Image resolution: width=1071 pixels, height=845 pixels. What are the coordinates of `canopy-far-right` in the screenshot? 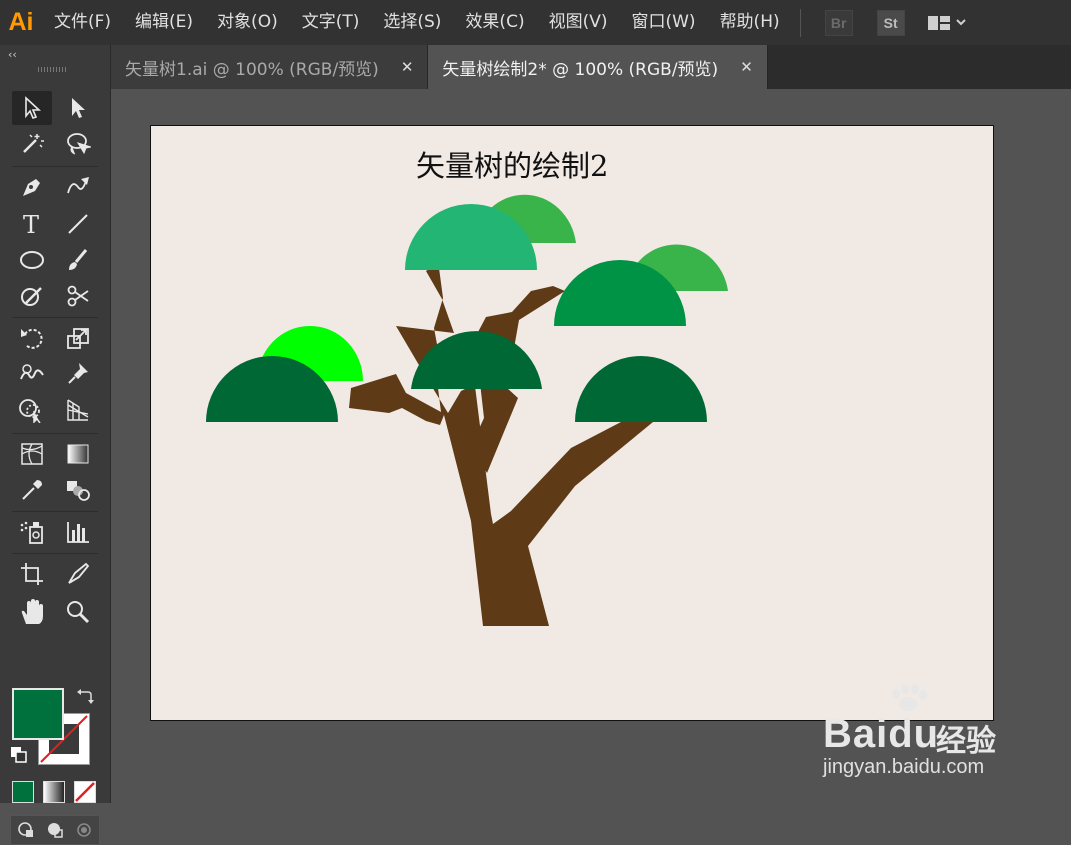 It's located at (641, 389).